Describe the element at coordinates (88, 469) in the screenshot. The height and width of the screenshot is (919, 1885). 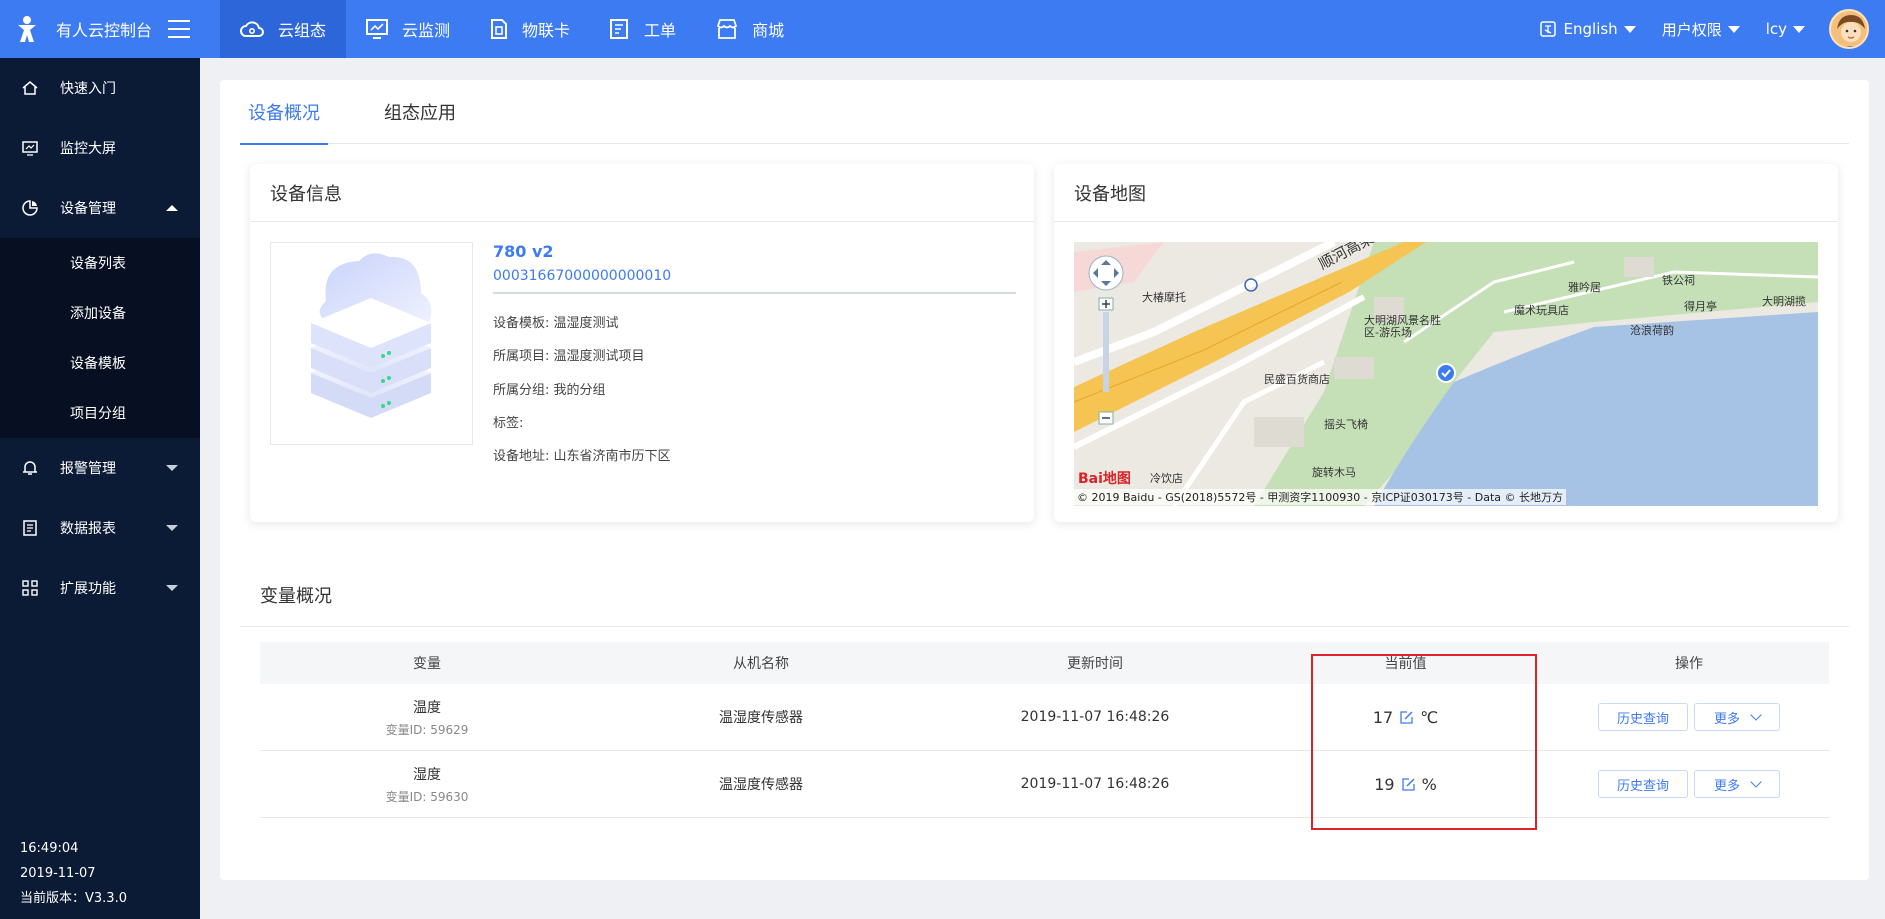
I see `sidebar-item-label: 报警管理` at that location.